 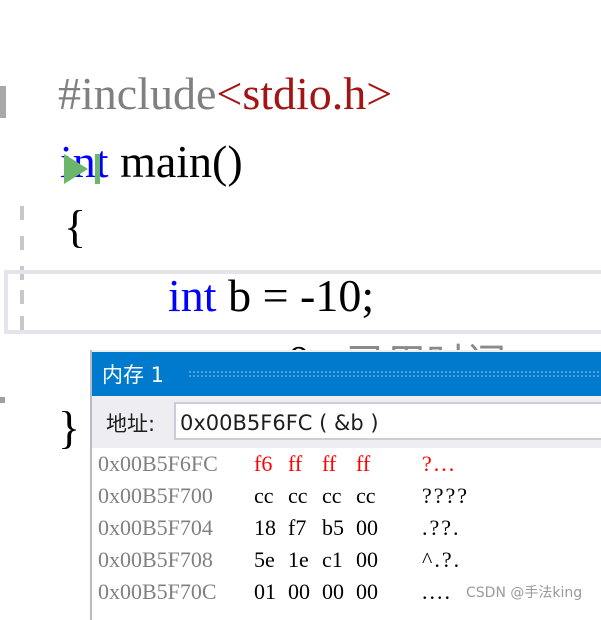 I want to click on function-name: main(), so click(x=181, y=161).